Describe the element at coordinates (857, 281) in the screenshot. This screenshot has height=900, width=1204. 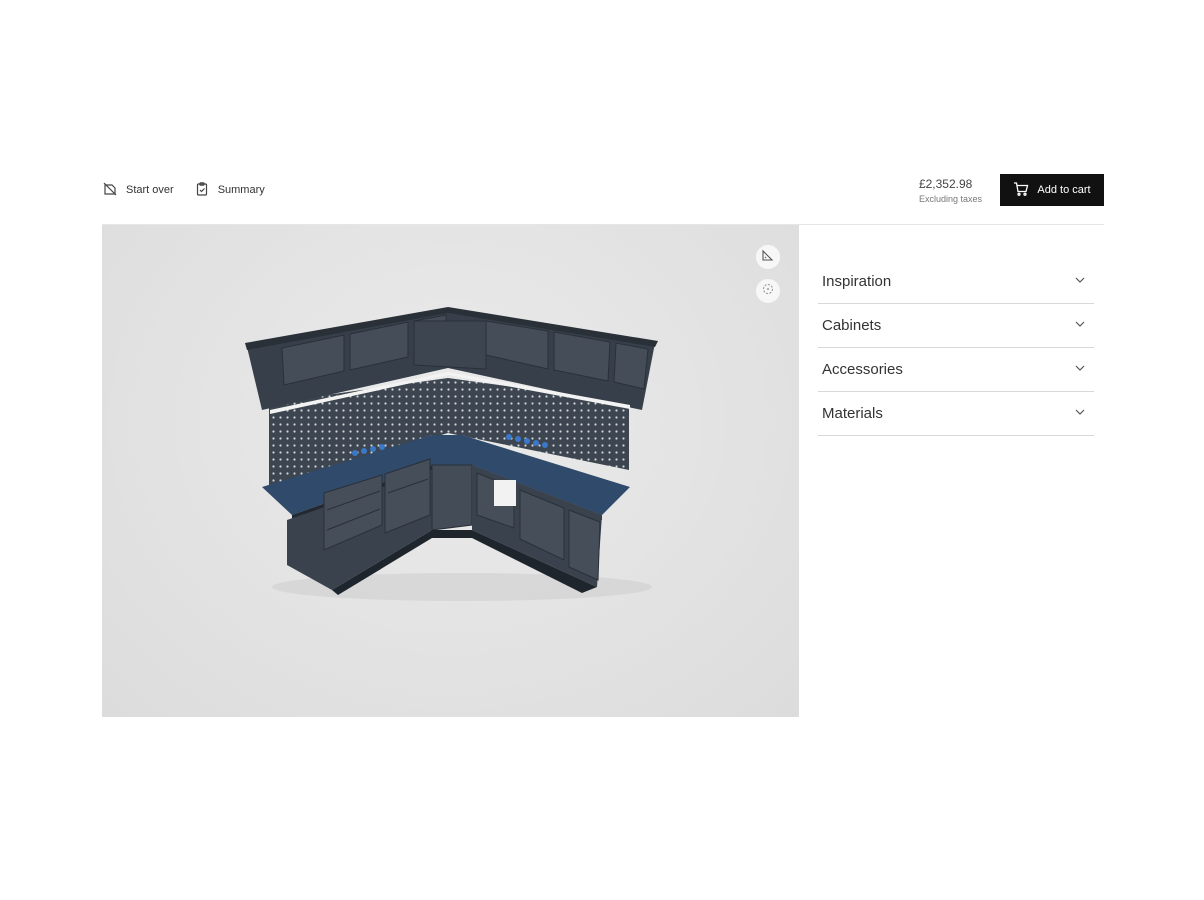
I see `section-label: Inspiration` at that location.